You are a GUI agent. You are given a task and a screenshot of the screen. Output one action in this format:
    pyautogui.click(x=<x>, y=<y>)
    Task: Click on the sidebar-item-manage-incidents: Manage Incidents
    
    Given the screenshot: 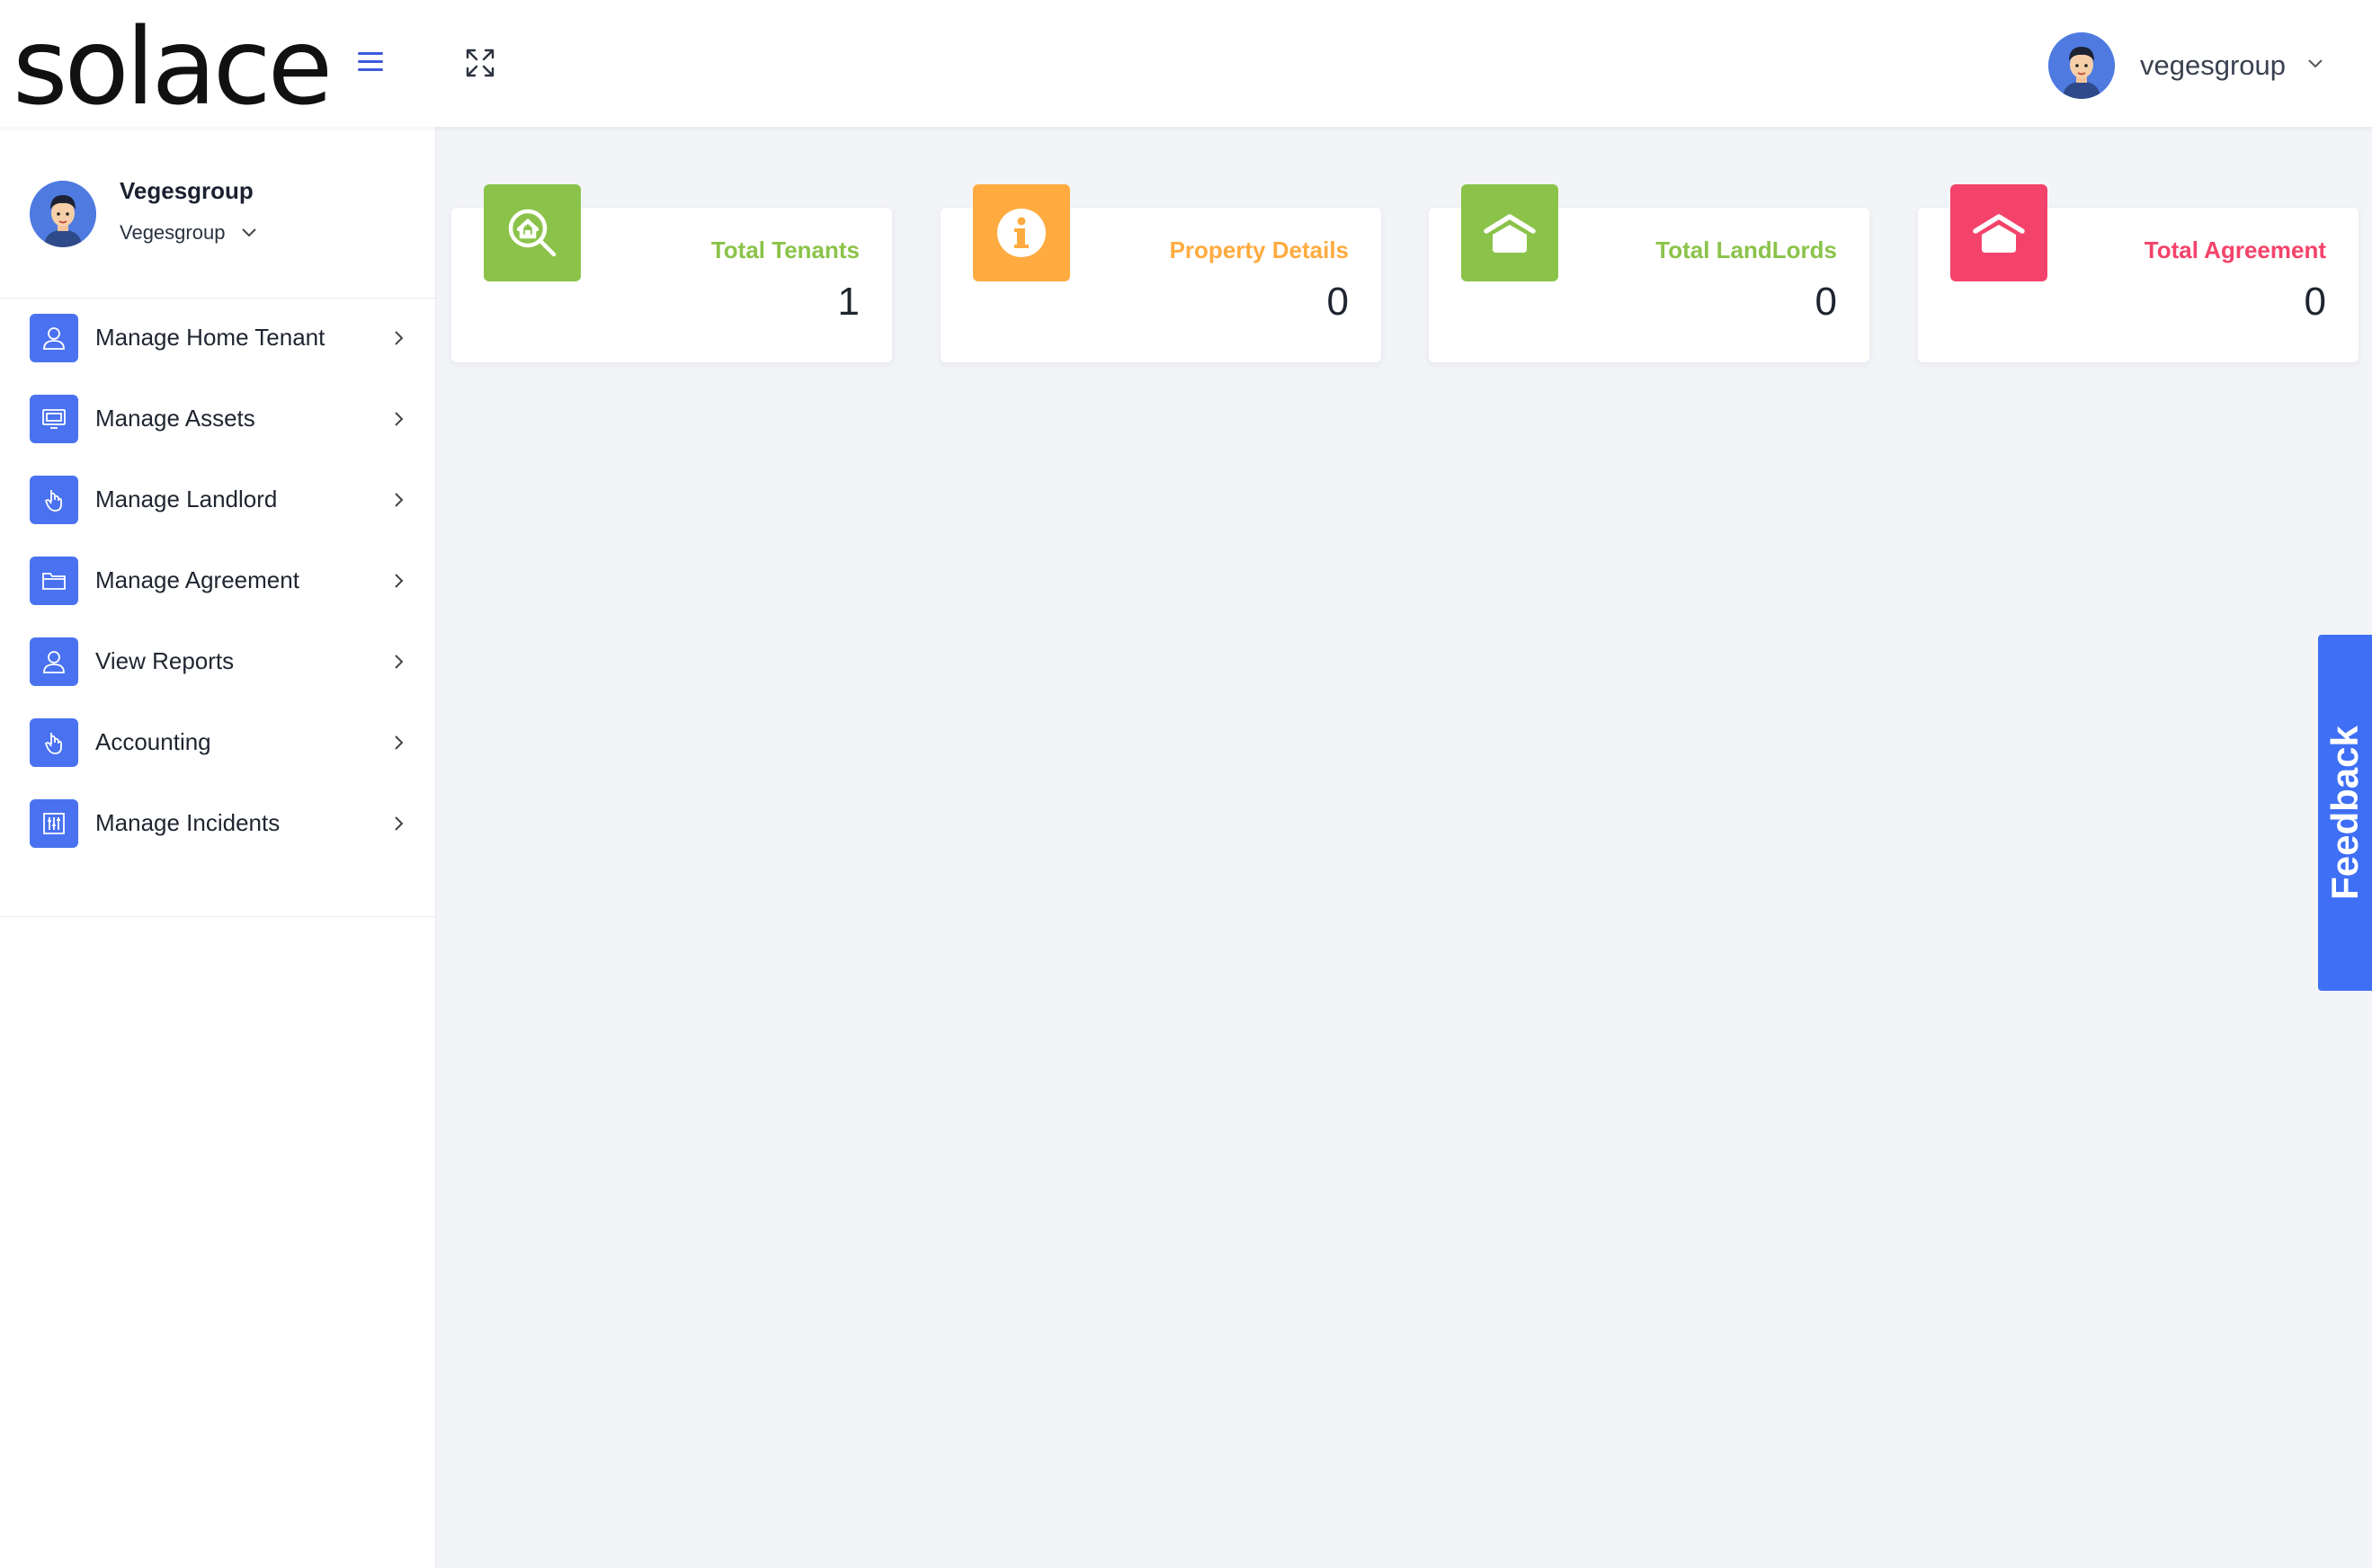 What is the action you would take?
    pyautogui.click(x=217, y=823)
    